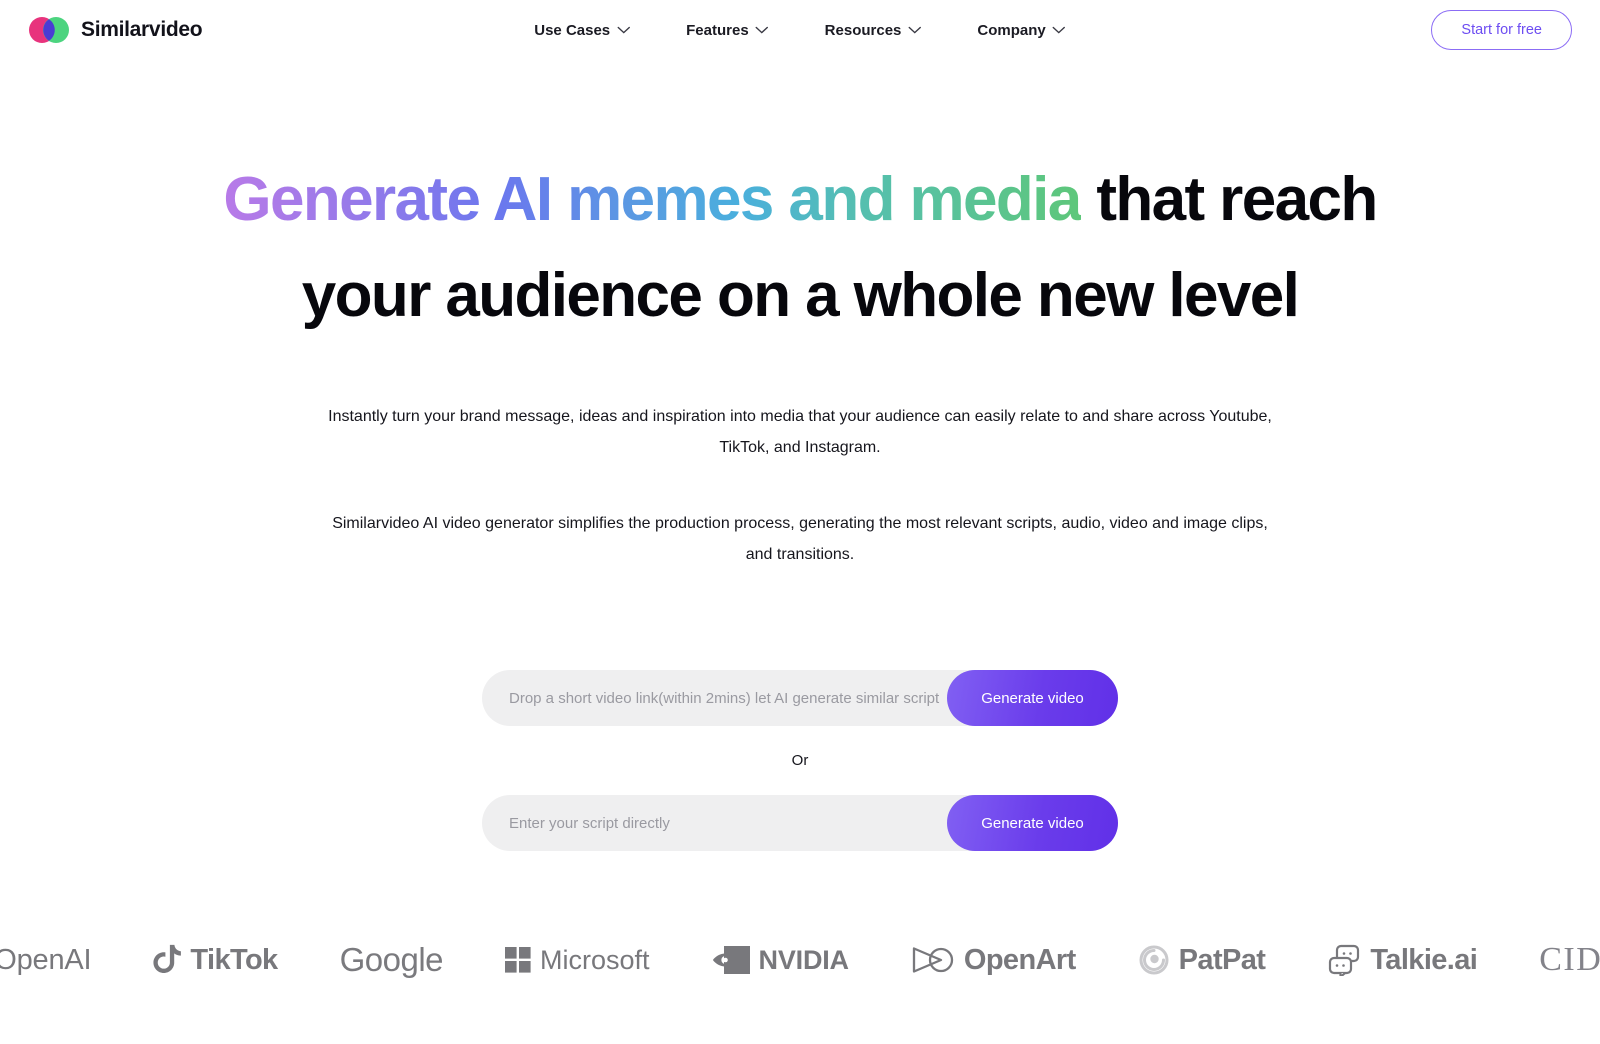 Image resolution: width=1600 pixels, height=1044 pixels. I want to click on form-divider-label: Or, so click(800, 760).